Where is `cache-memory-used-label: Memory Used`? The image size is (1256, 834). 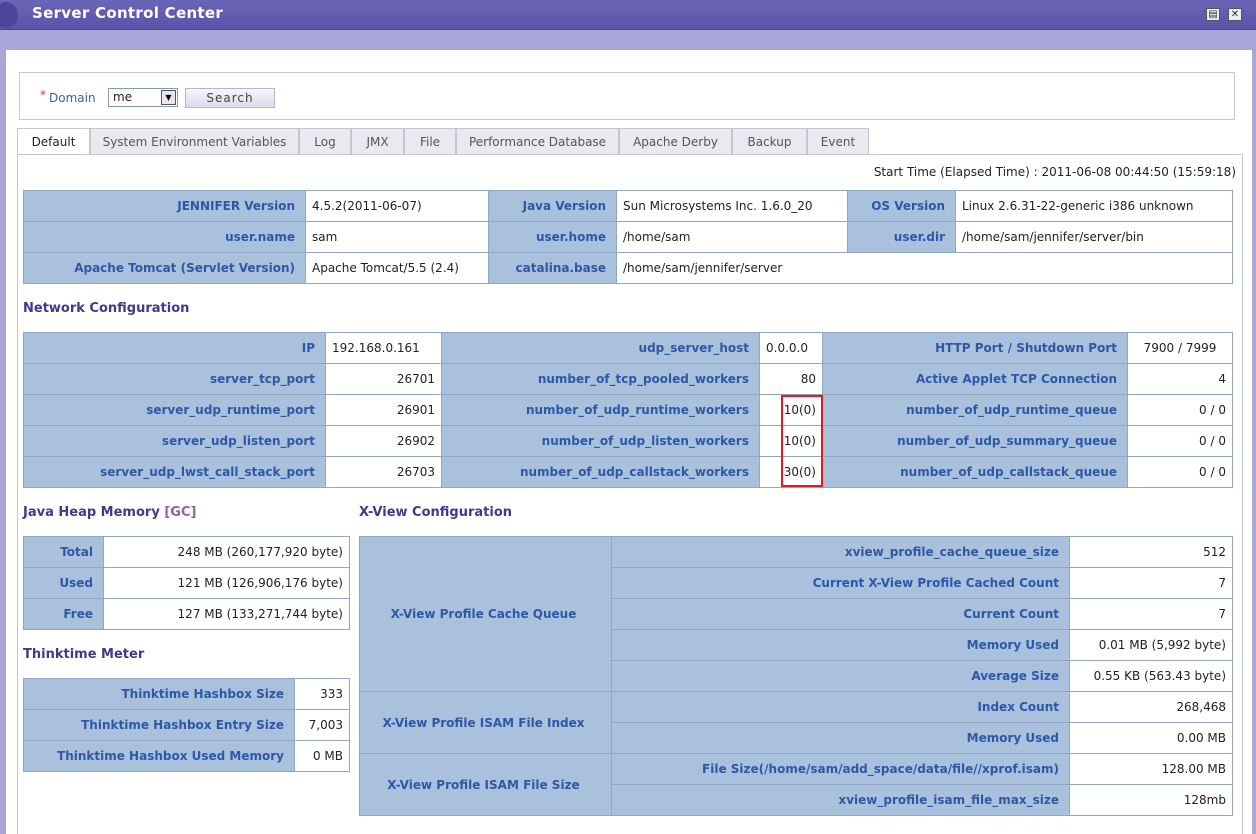 cache-memory-used-label: Memory Used is located at coordinates (840, 645).